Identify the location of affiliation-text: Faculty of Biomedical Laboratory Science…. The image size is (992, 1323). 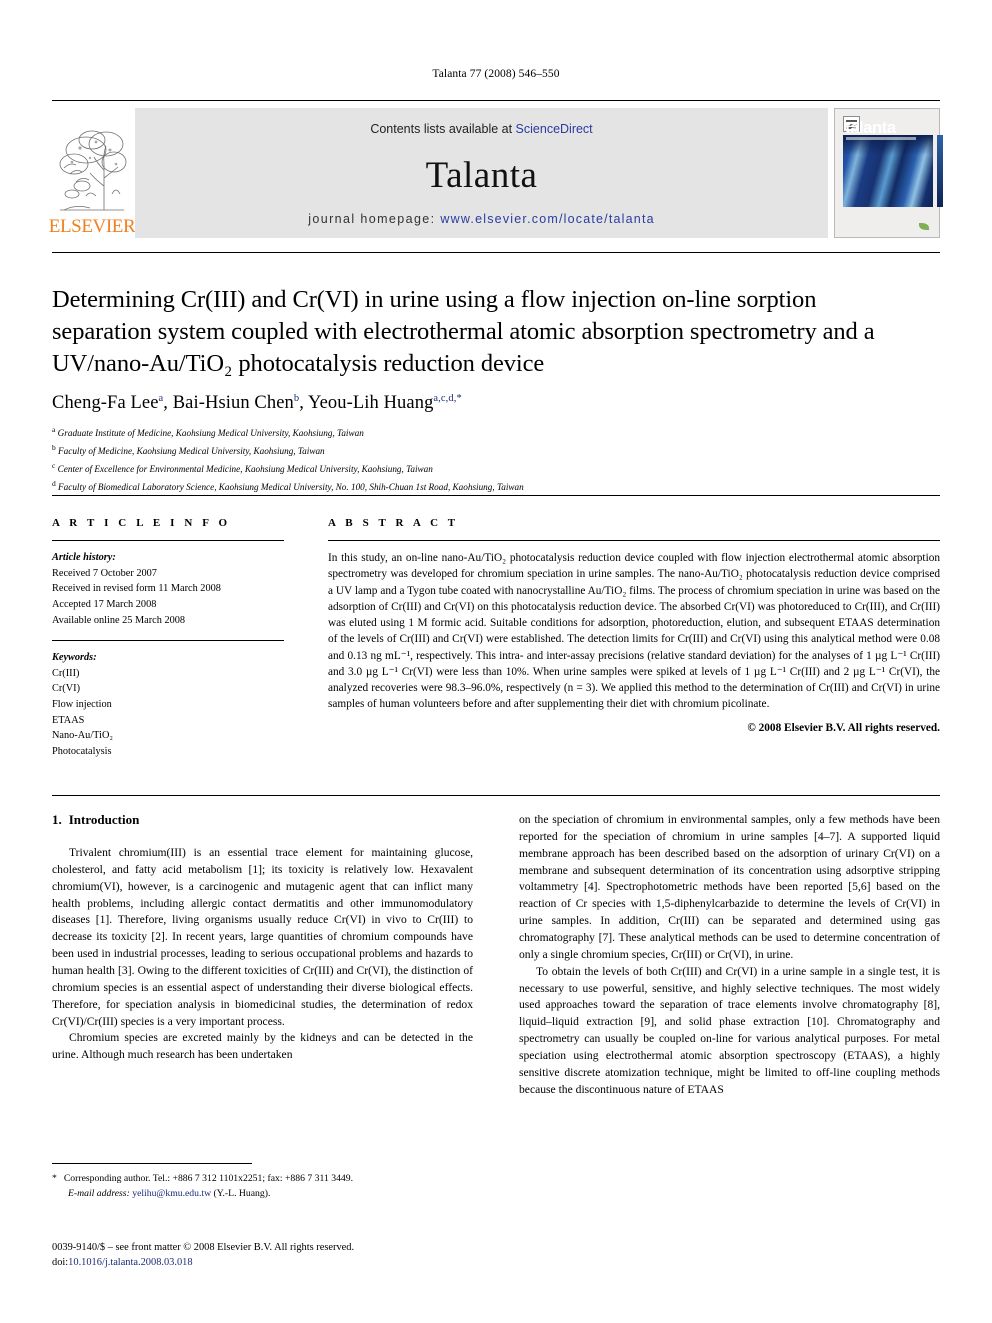
(291, 486).